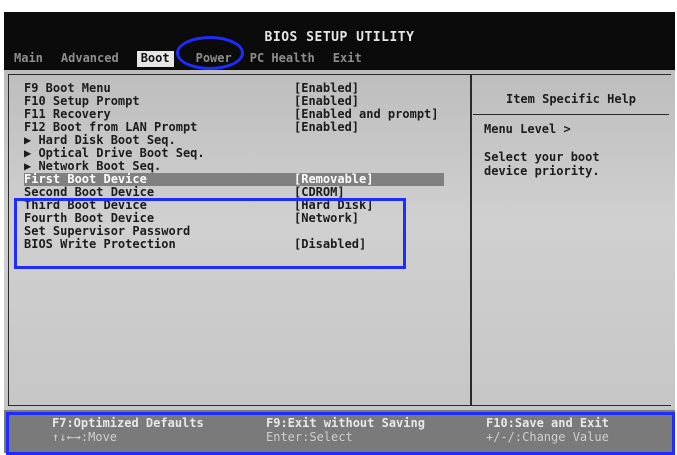 The height and width of the screenshot is (455, 677). What do you see at coordinates (571, 99) in the screenshot?
I see `help-panel-title: Item Specific Help` at bounding box center [571, 99].